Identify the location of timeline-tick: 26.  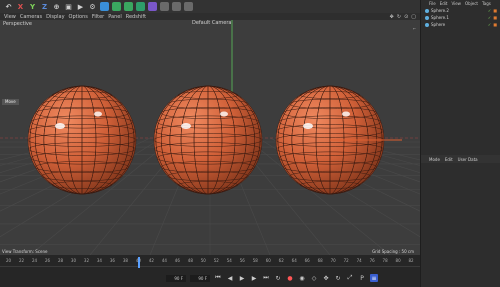
(47, 260).